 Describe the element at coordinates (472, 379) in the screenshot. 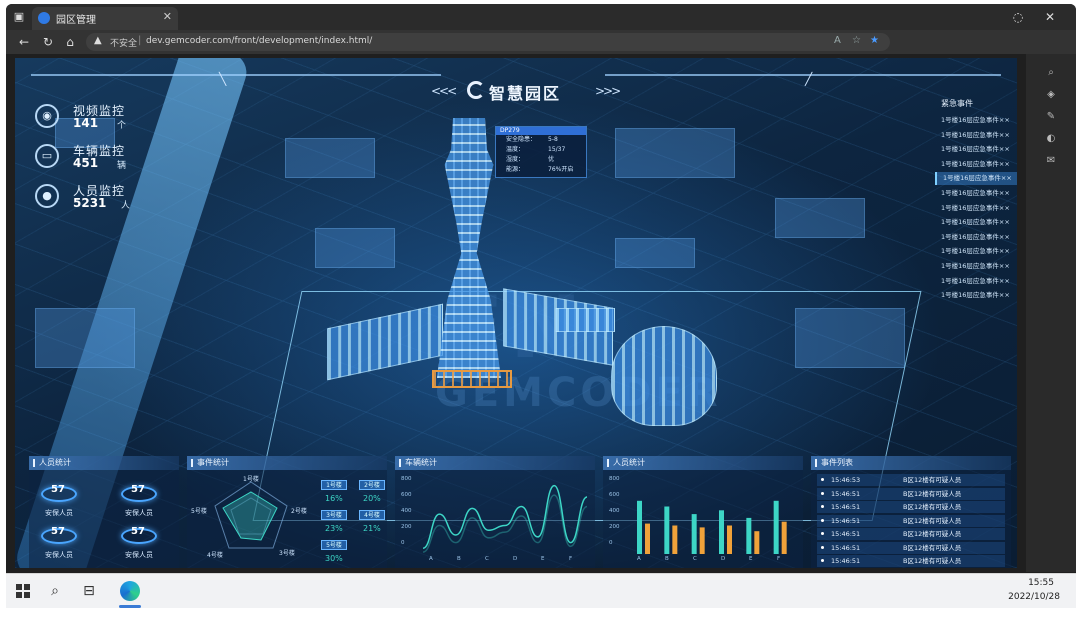

I see `tower-base-highlight` at that location.